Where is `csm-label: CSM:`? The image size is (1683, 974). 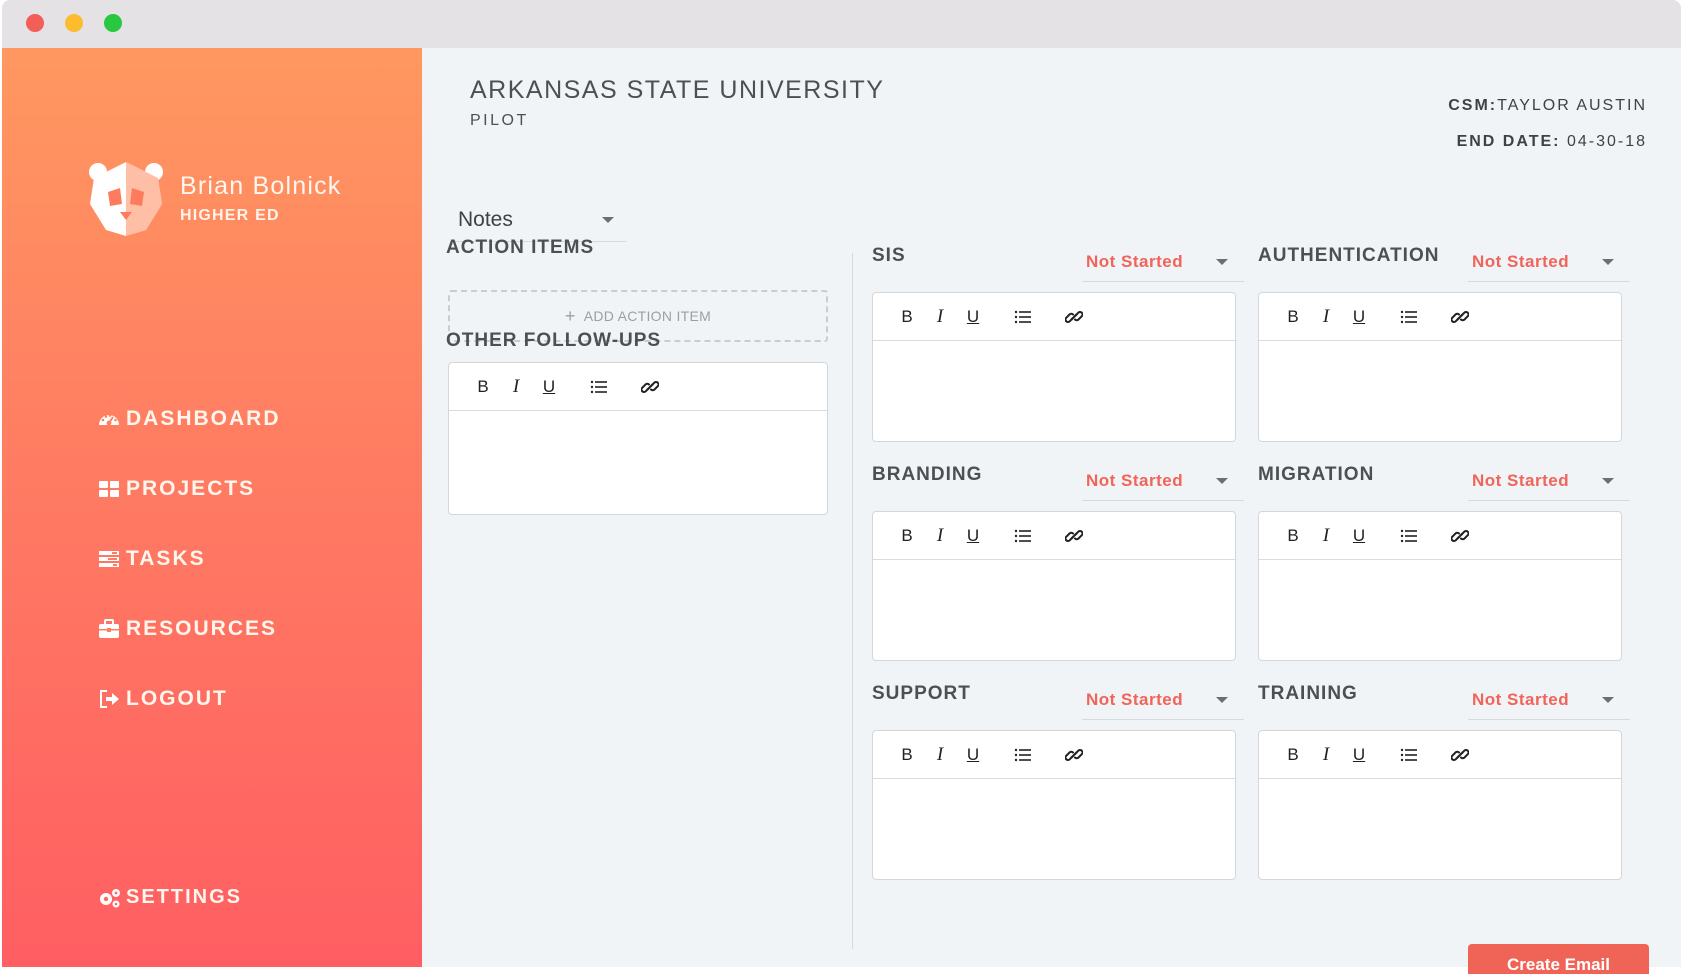
csm-label: CSM: is located at coordinates (1473, 105).